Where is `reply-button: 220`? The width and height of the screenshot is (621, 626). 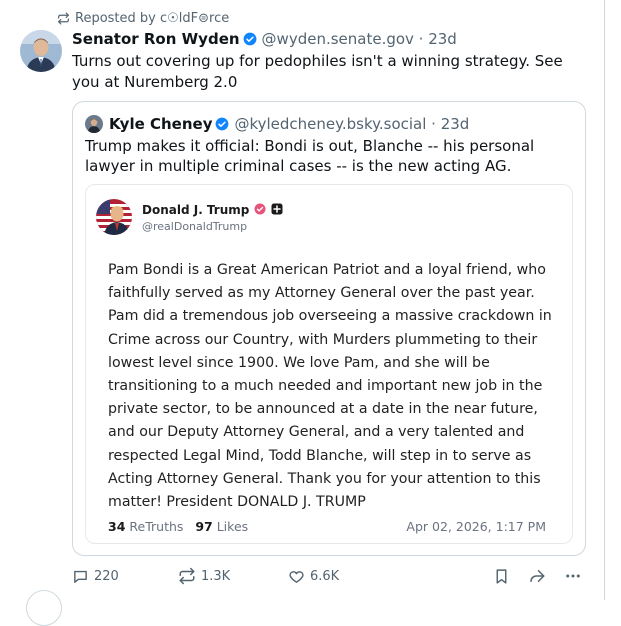 reply-button: 220 is located at coordinates (95, 576).